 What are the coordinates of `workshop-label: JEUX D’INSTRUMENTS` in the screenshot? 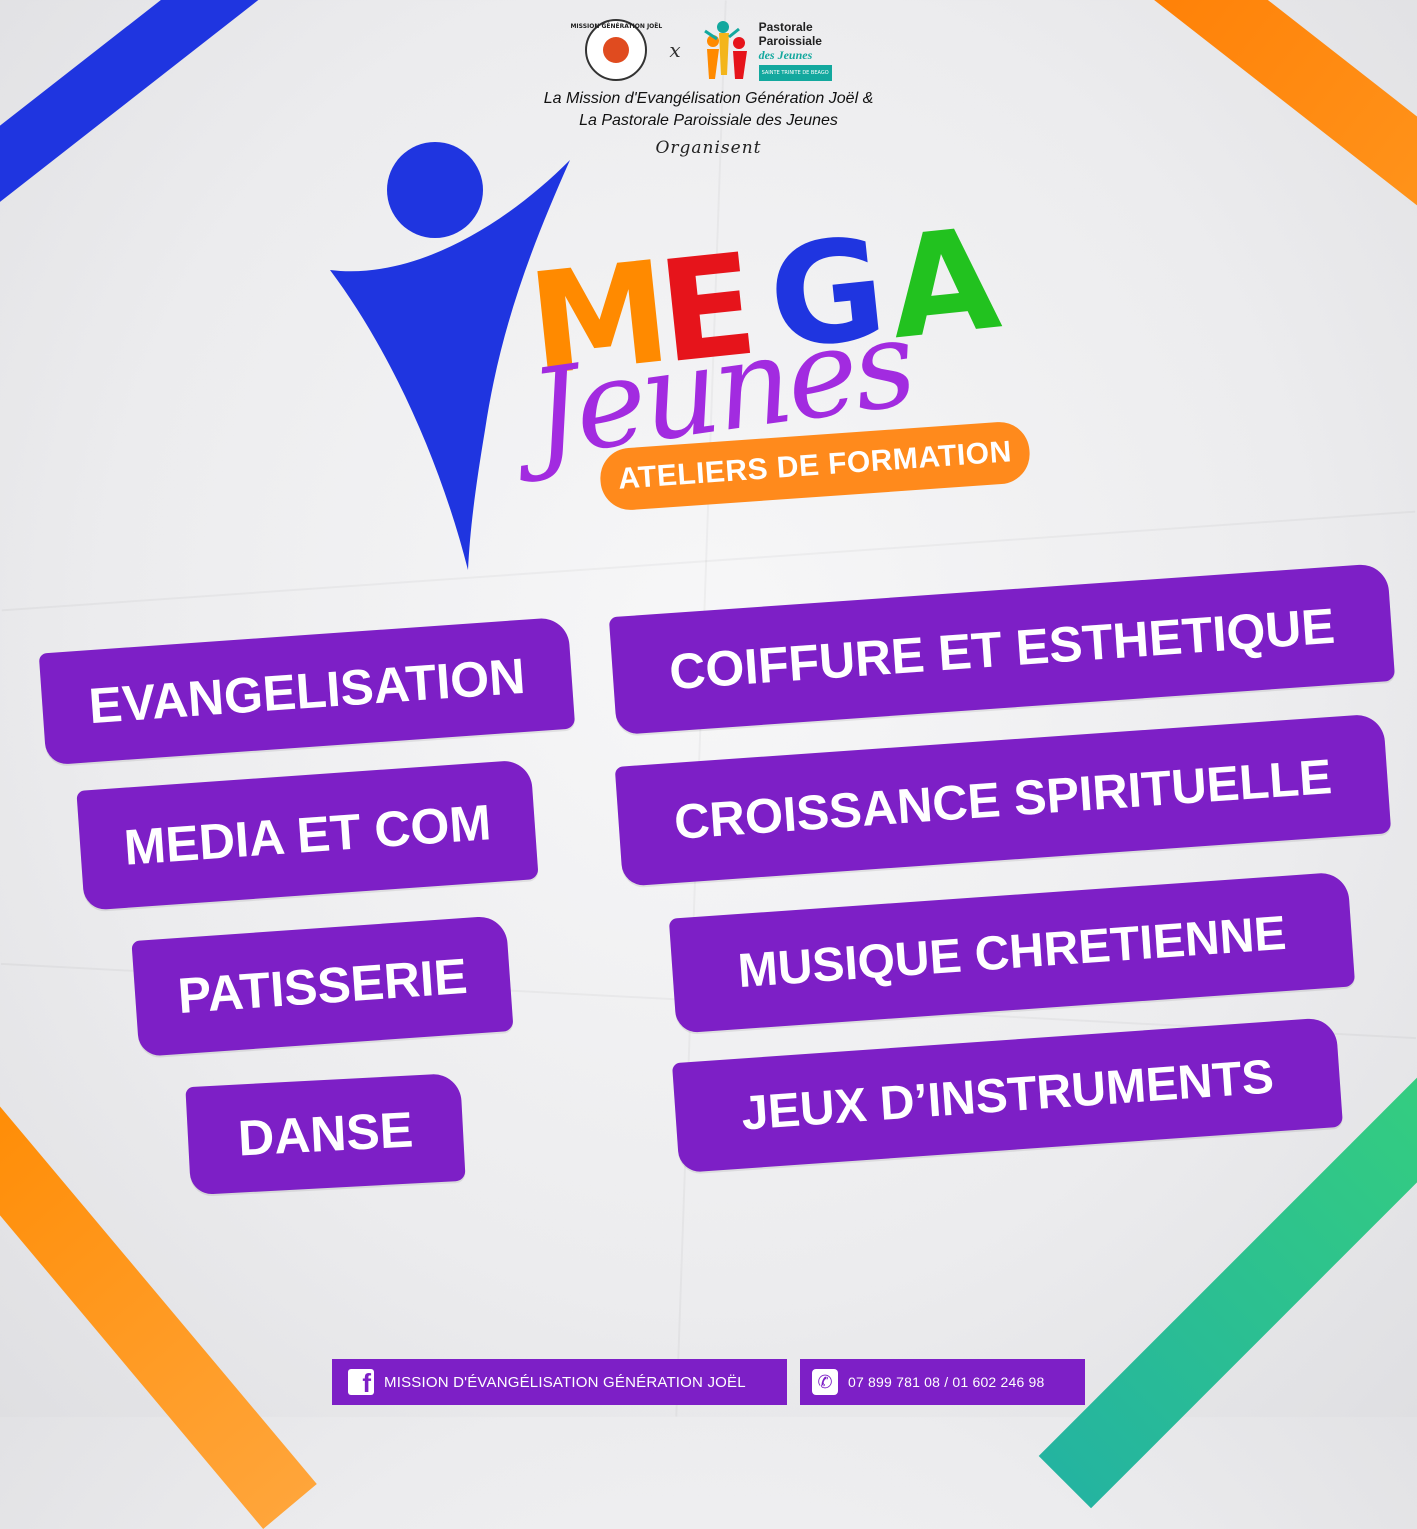 It's located at (1007, 1095).